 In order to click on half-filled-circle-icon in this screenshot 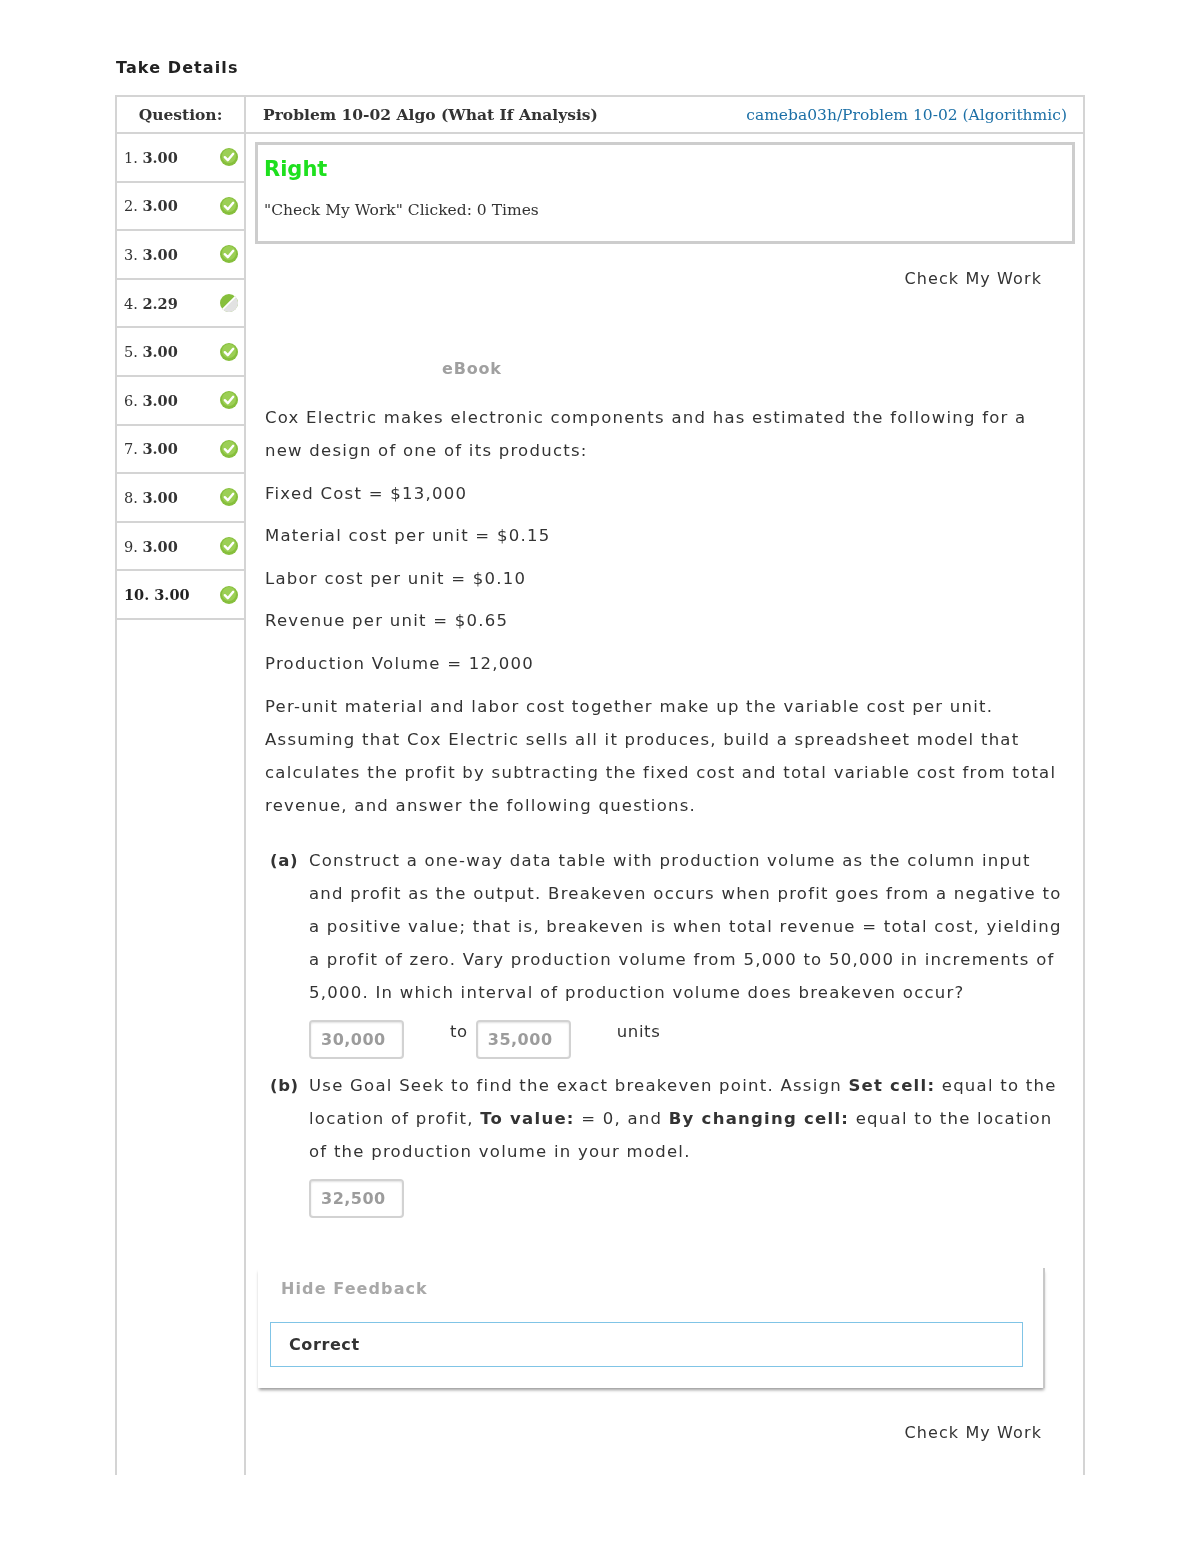, I will do `click(229, 303)`.